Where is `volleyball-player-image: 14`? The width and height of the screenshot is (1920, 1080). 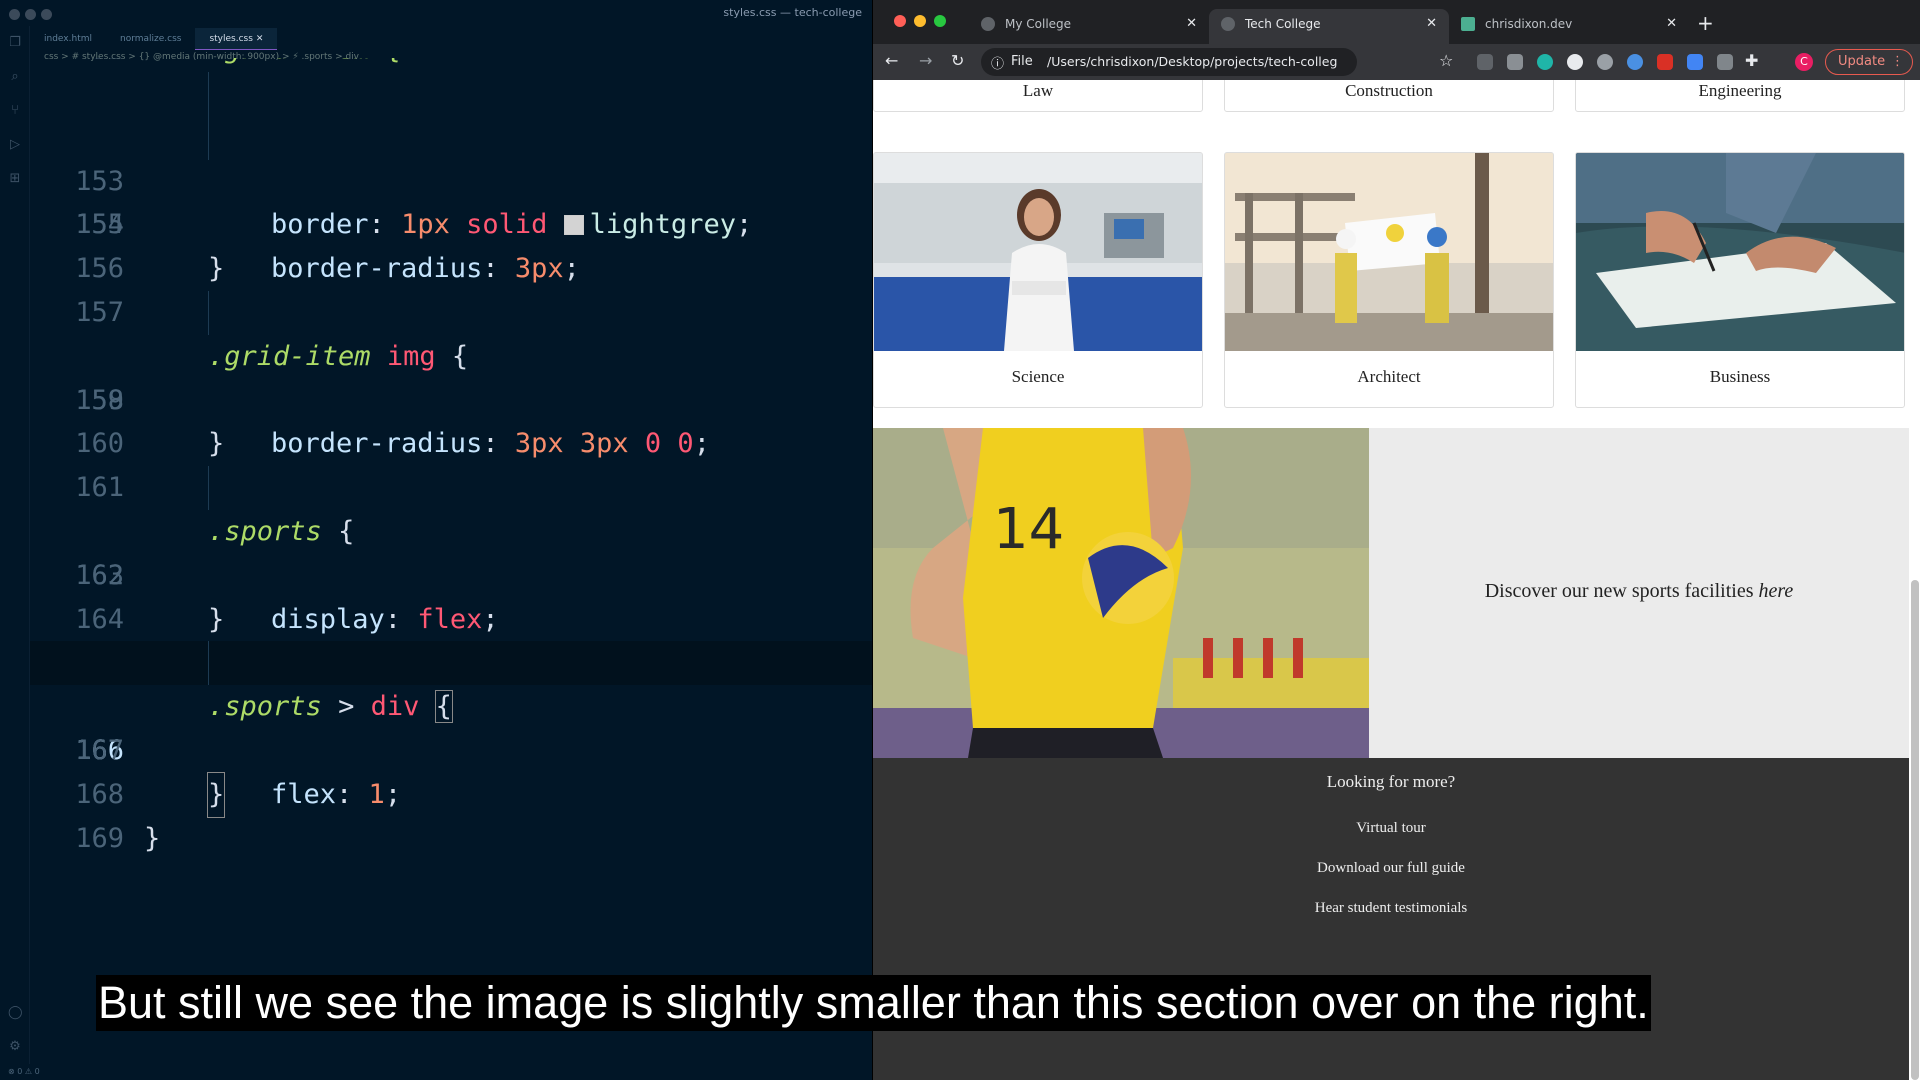 volleyball-player-image: 14 is located at coordinates (1121, 593).